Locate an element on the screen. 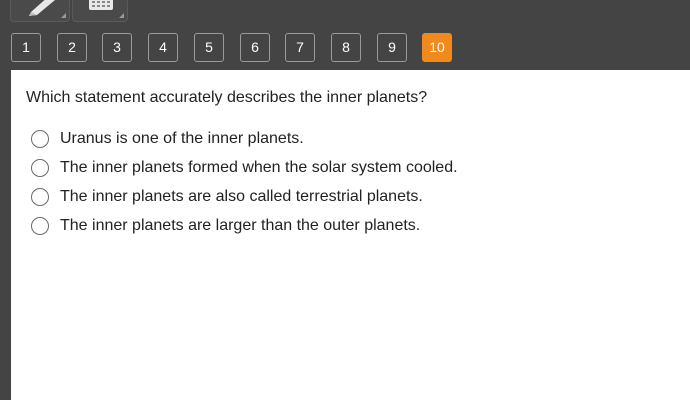  question-nav-button-6: 6 is located at coordinates (255, 47).